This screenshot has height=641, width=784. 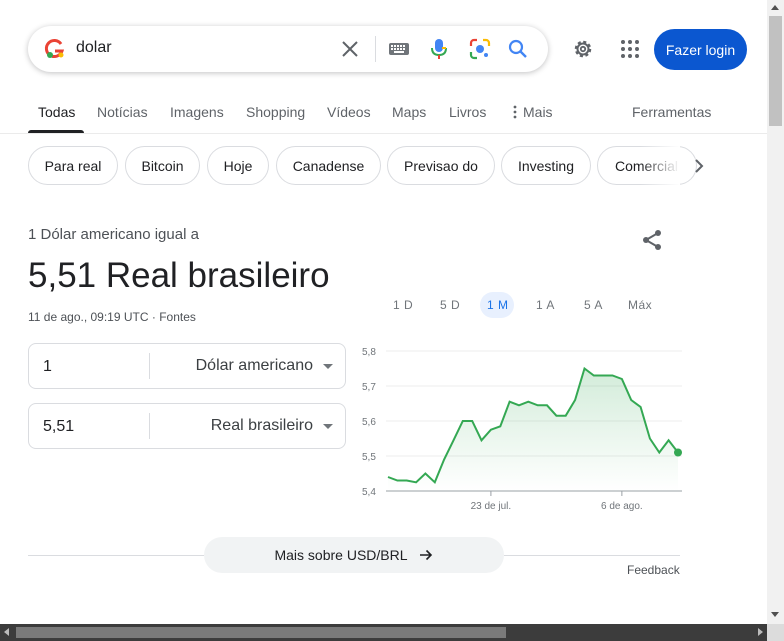 What do you see at coordinates (700, 49) in the screenshot?
I see `login-button: Fazer login` at bounding box center [700, 49].